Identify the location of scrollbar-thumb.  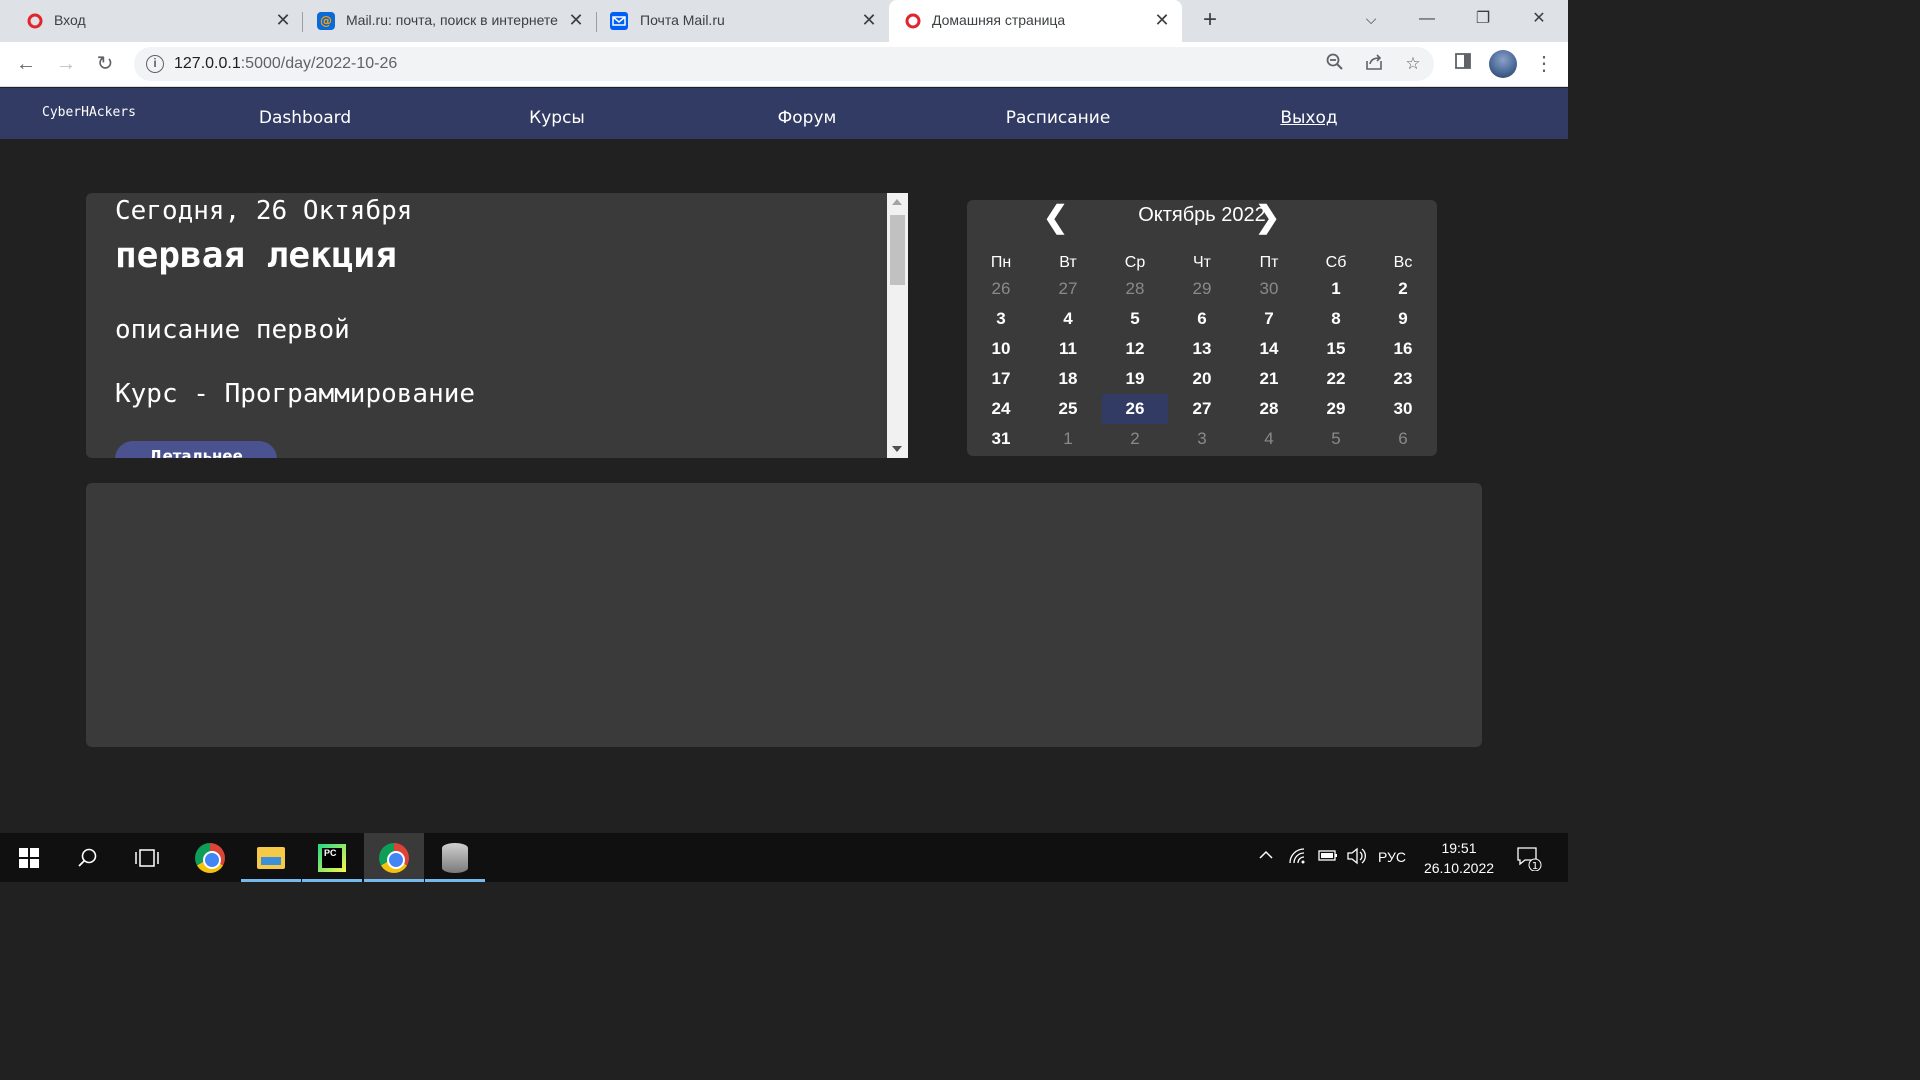
(897, 250).